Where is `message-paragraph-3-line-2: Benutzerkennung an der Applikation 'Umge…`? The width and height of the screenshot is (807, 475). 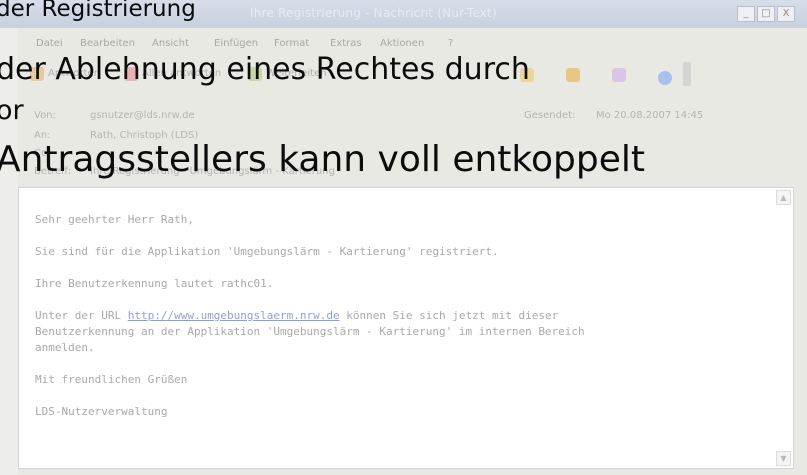 message-paragraph-3-line-2: Benutzerkennung an der Applikation 'Umge… is located at coordinates (310, 331).